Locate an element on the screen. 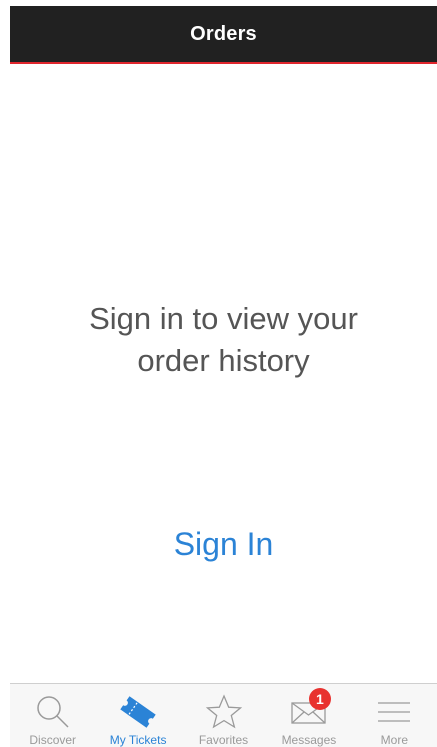  sign-in-button: Sign In is located at coordinates (223, 544).